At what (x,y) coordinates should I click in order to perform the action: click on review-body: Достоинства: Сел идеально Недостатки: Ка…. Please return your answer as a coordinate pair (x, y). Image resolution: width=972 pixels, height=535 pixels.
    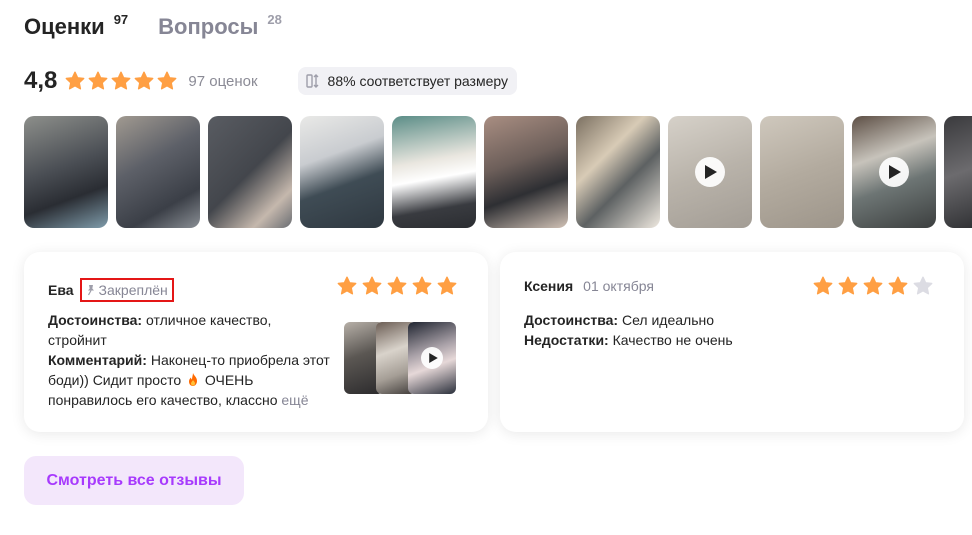
    Looking at the image, I should click on (724, 330).